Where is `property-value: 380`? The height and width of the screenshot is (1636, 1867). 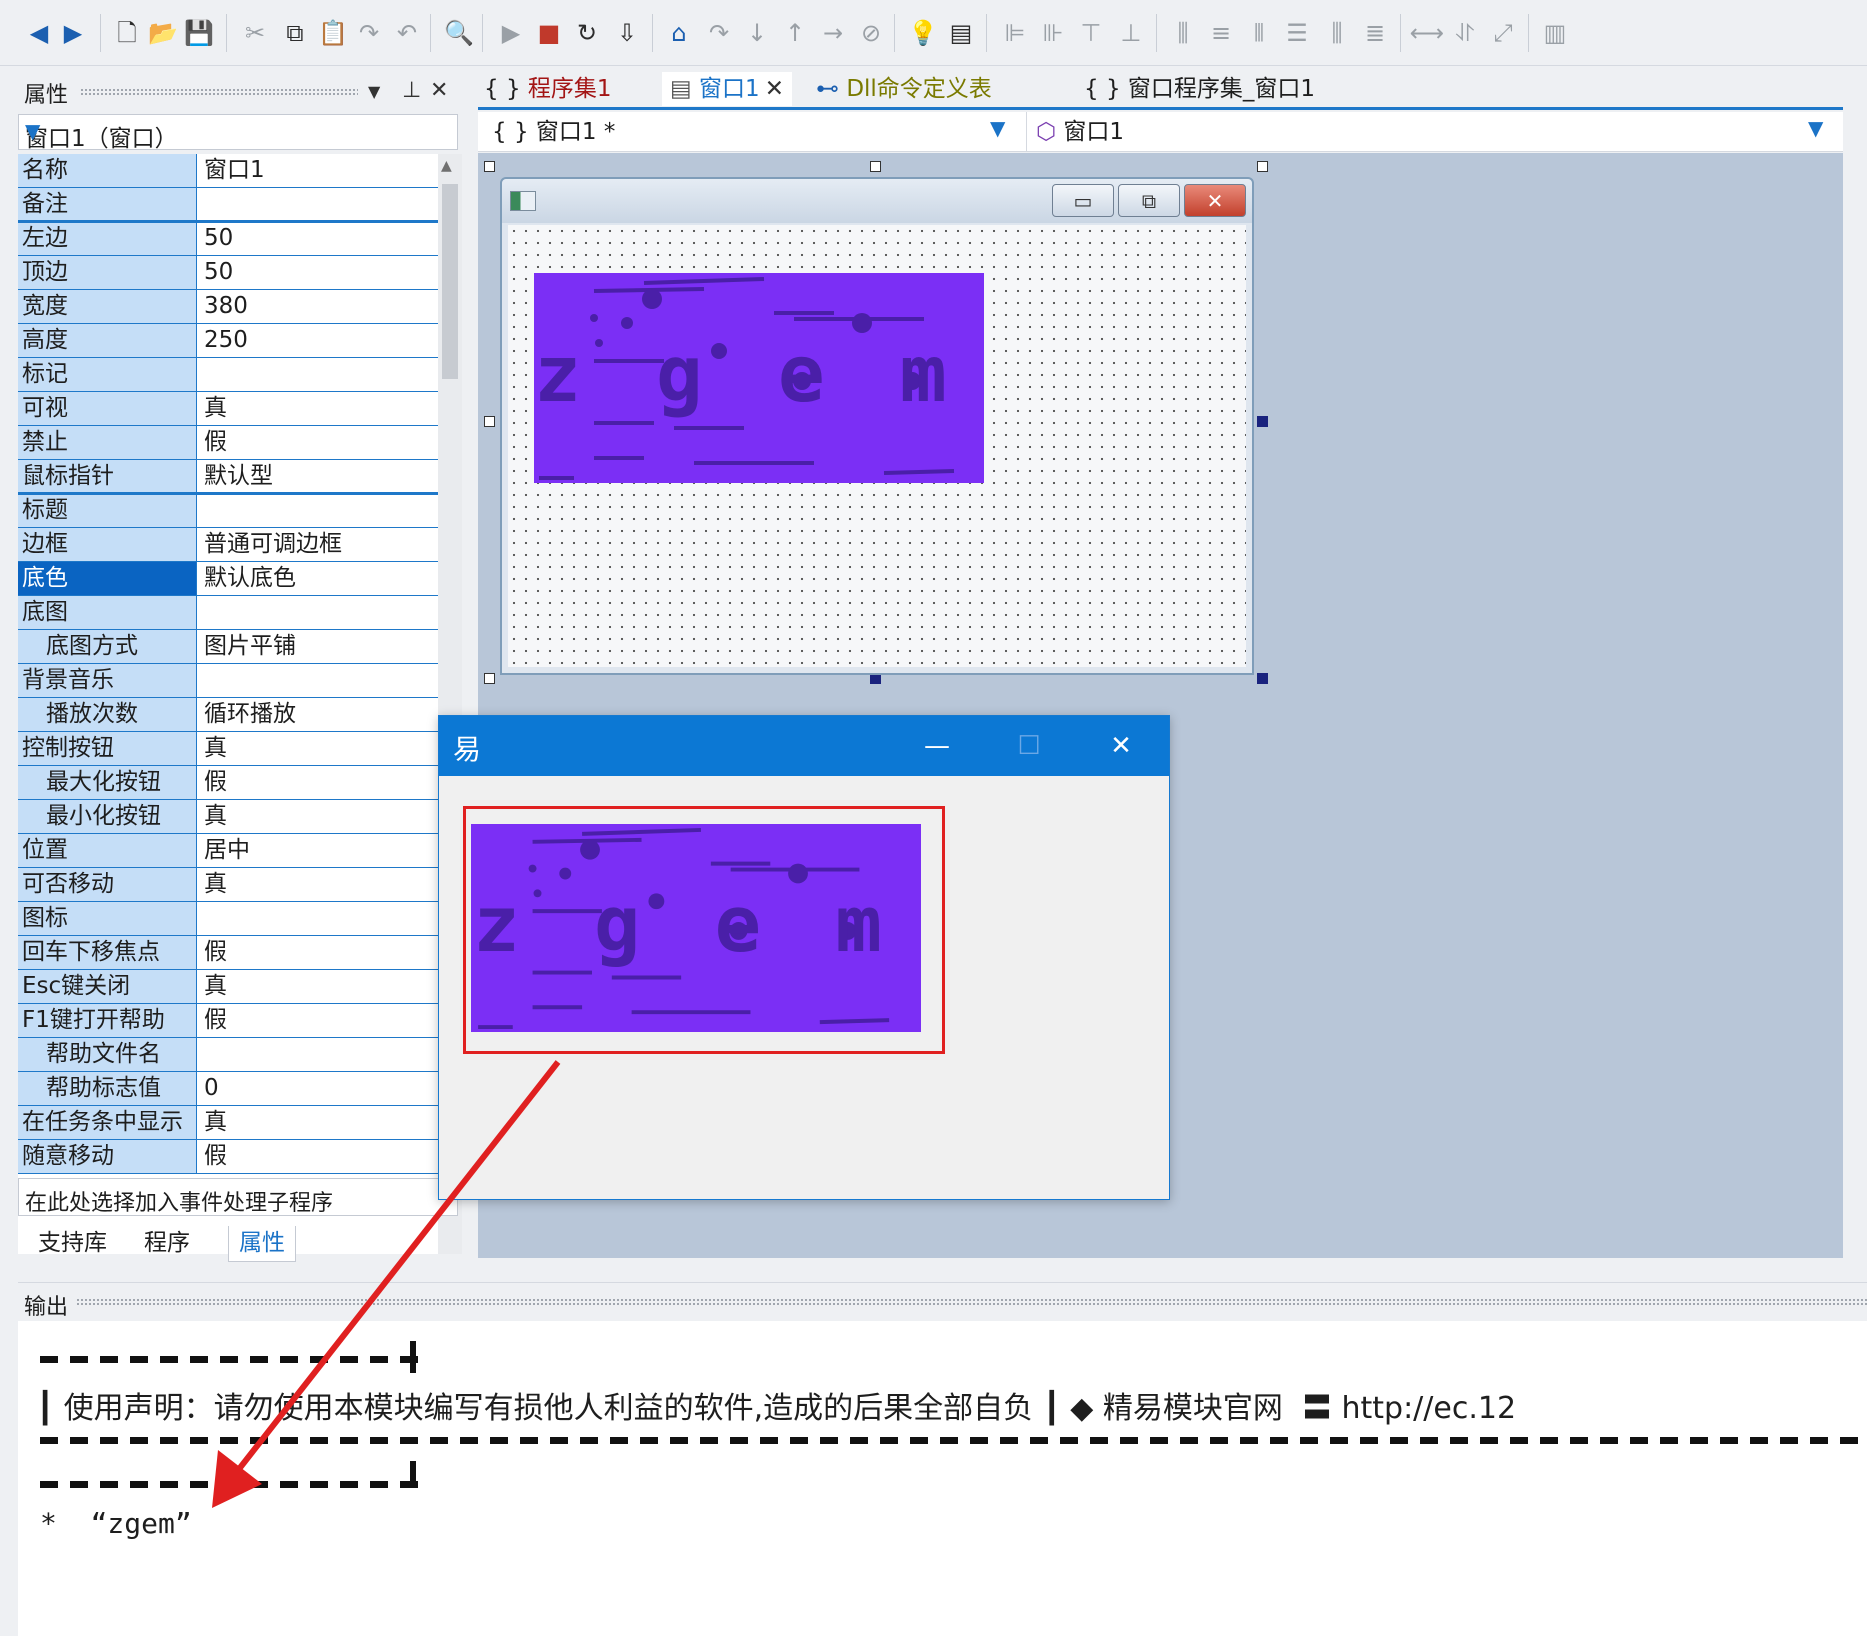 property-value: 380 is located at coordinates (318, 306).